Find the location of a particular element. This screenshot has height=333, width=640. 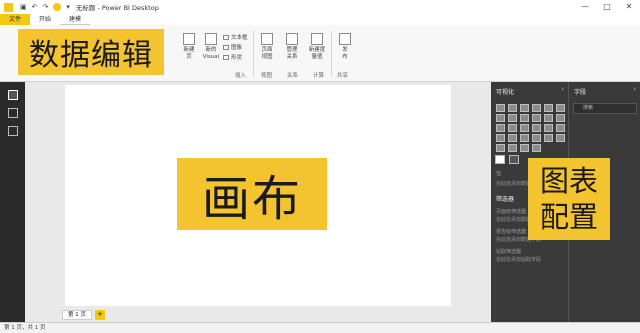

minimize-button: — is located at coordinates (585, 7).